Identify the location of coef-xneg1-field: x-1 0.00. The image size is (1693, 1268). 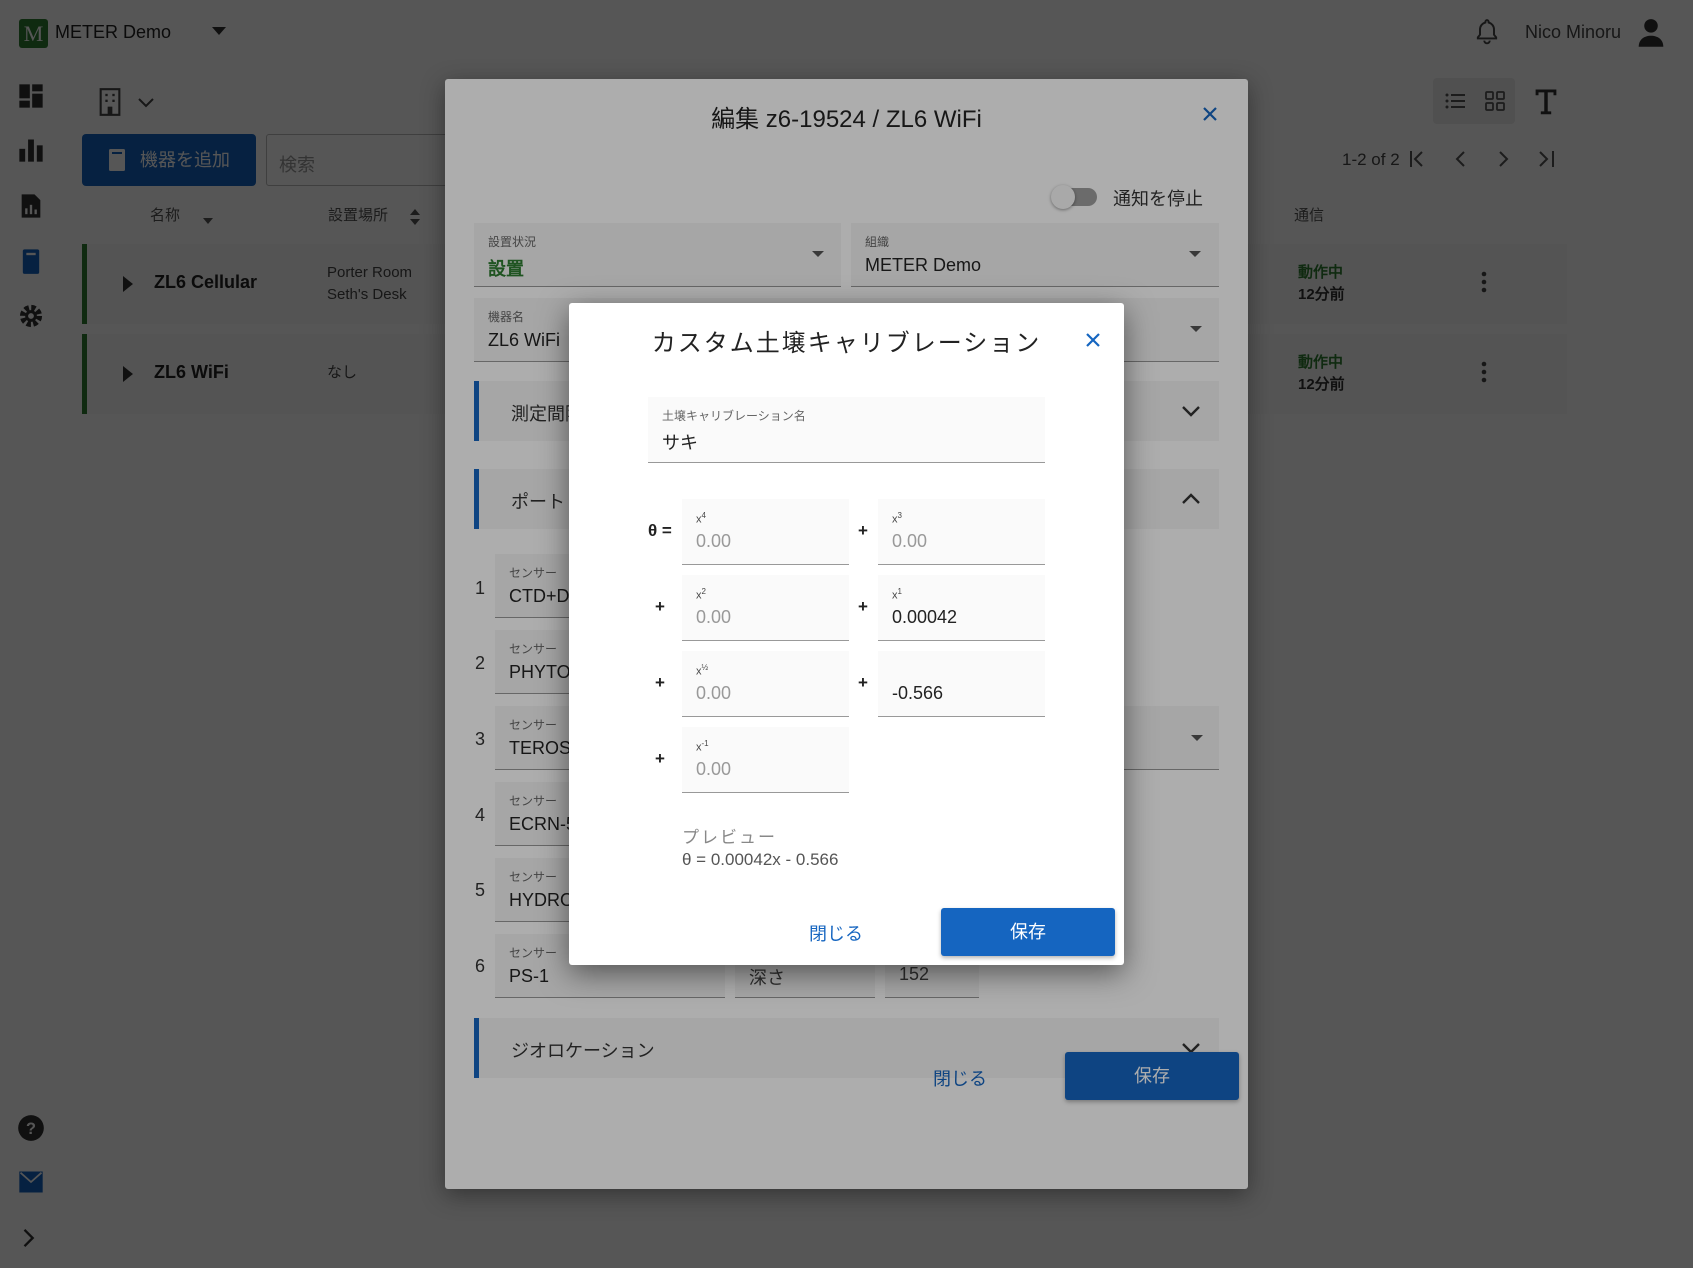
(765, 760).